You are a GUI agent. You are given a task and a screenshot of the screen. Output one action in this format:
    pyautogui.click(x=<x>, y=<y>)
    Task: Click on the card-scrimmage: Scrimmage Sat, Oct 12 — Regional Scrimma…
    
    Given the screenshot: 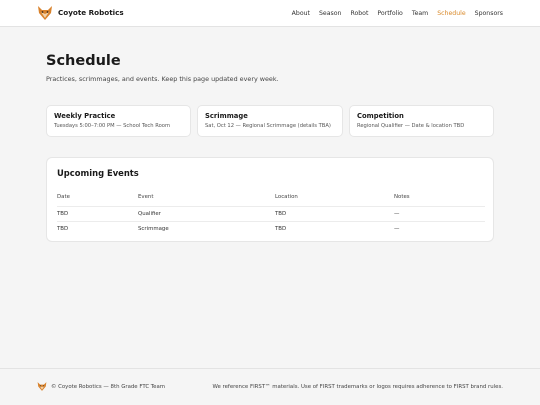 What is the action you would take?
    pyautogui.click(x=270, y=121)
    